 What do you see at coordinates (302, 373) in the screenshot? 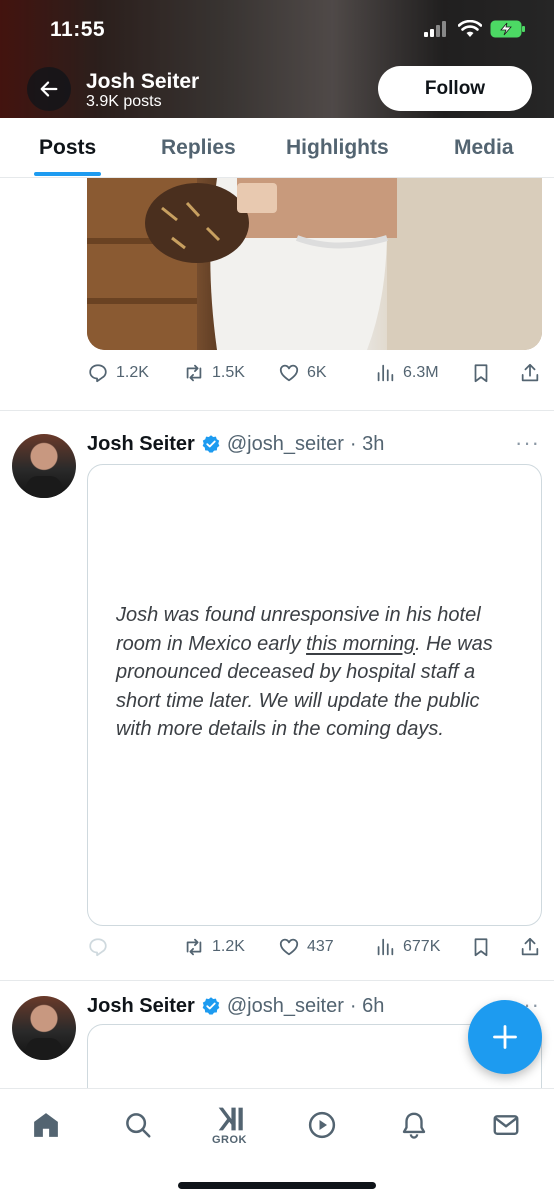
I see `like-button: 6K` at bounding box center [302, 373].